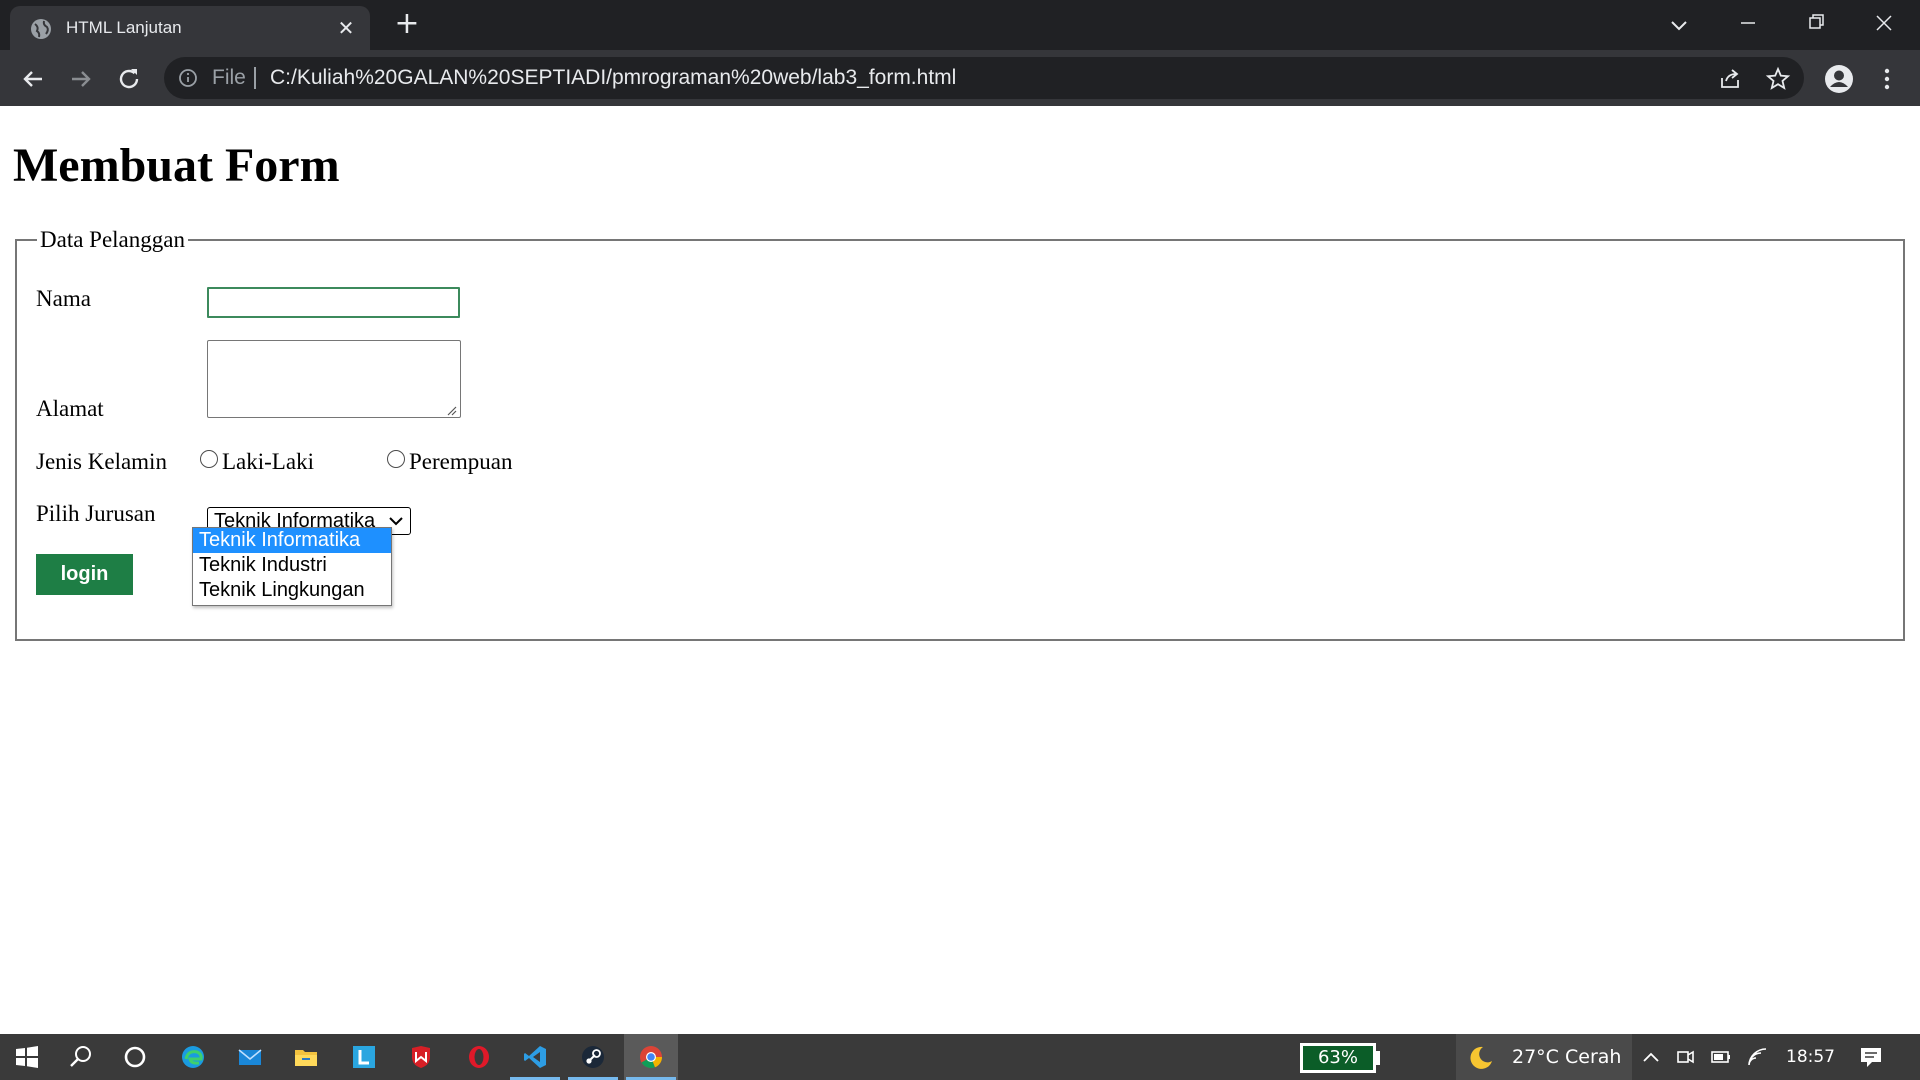 The width and height of the screenshot is (1920, 1080). What do you see at coordinates (1730, 79) in the screenshot?
I see `share-icon` at bounding box center [1730, 79].